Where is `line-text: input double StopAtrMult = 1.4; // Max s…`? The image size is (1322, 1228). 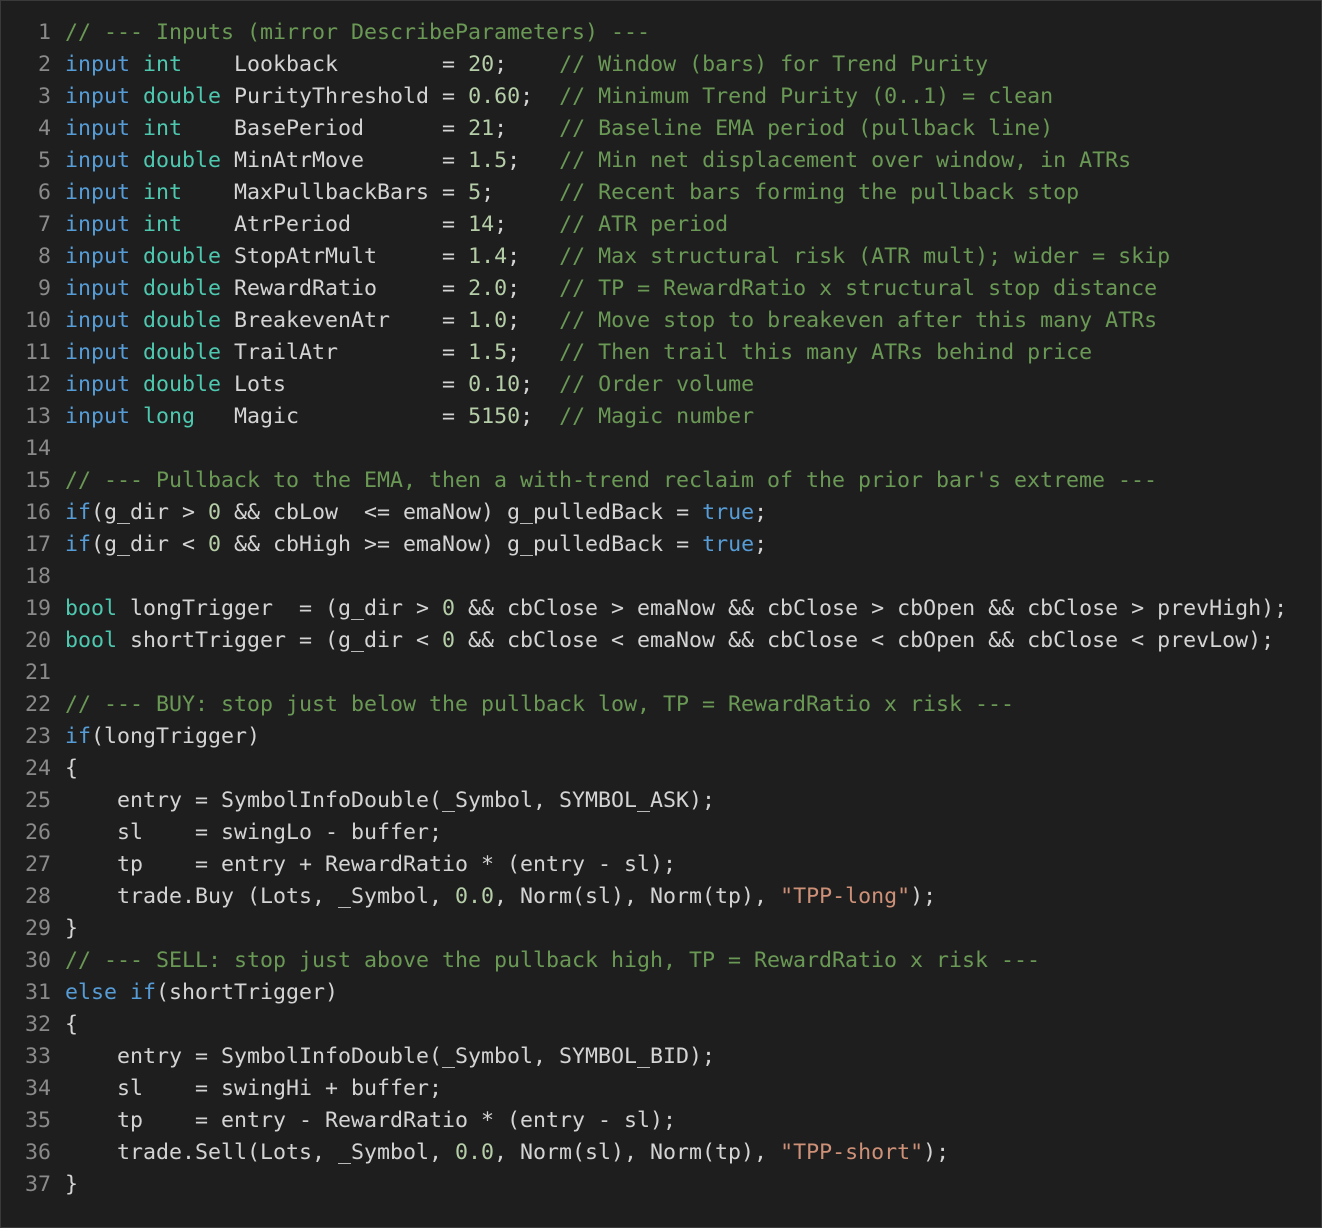 line-text: input double StopAtrMult = 1.4; // Max s… is located at coordinates (617, 256).